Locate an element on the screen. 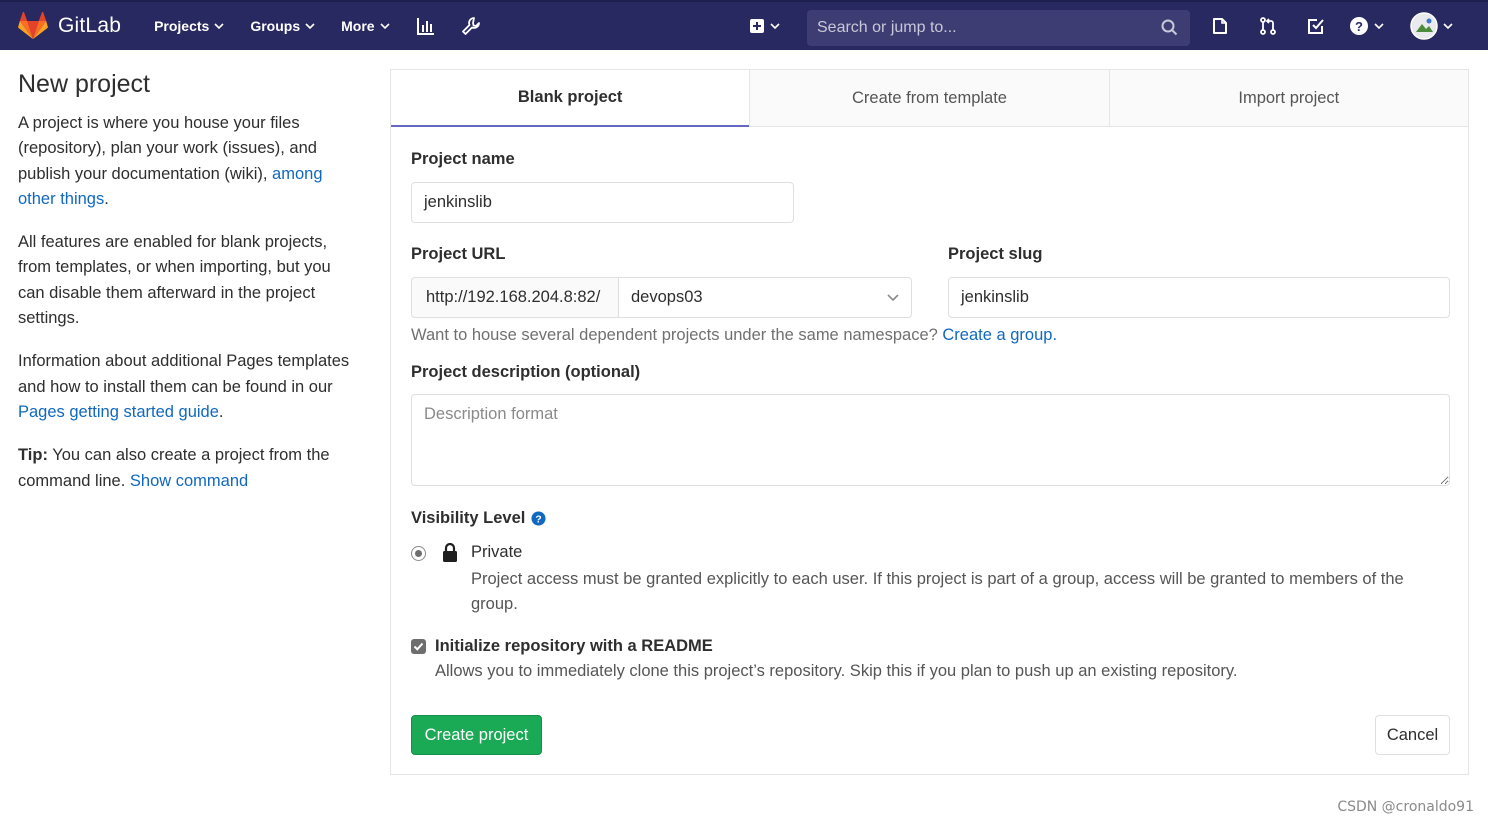 The height and width of the screenshot is (821, 1488). search-icon is located at coordinates (1169, 27).